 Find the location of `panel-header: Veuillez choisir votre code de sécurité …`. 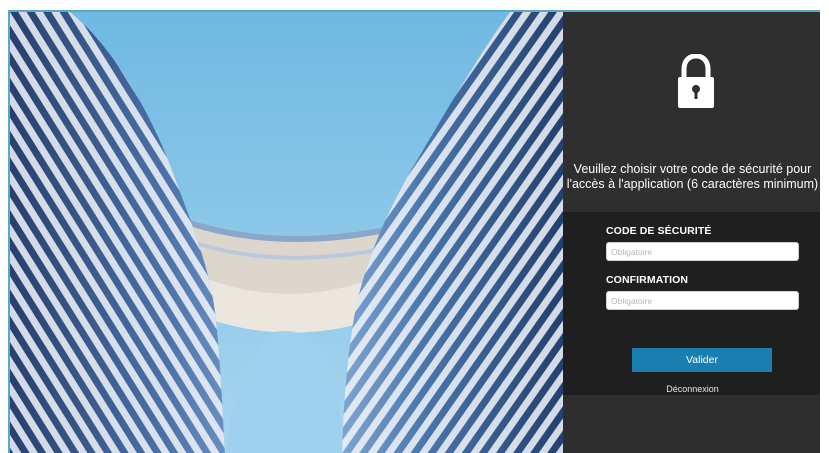

panel-header: Veuillez choisir votre code de sécurité … is located at coordinates (691, 107).